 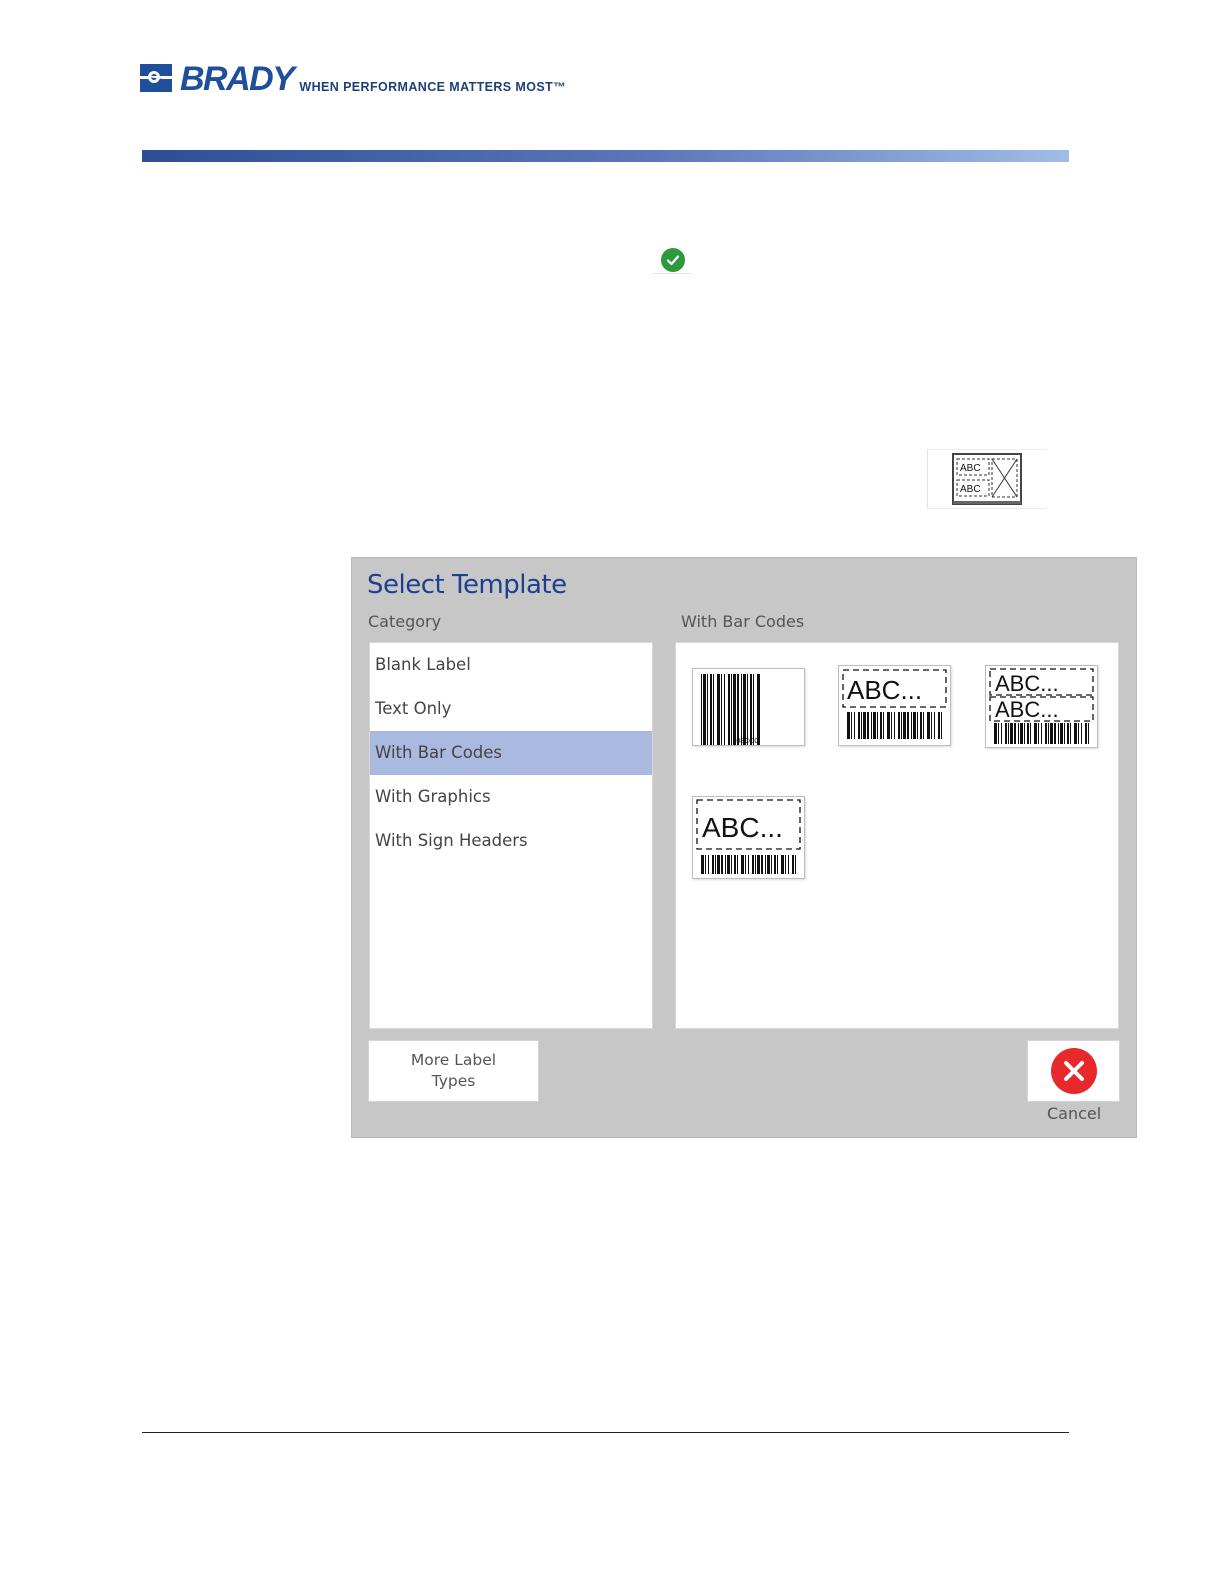 What do you see at coordinates (970, 468) in the screenshot?
I see `template-icon-text-1: ABC` at bounding box center [970, 468].